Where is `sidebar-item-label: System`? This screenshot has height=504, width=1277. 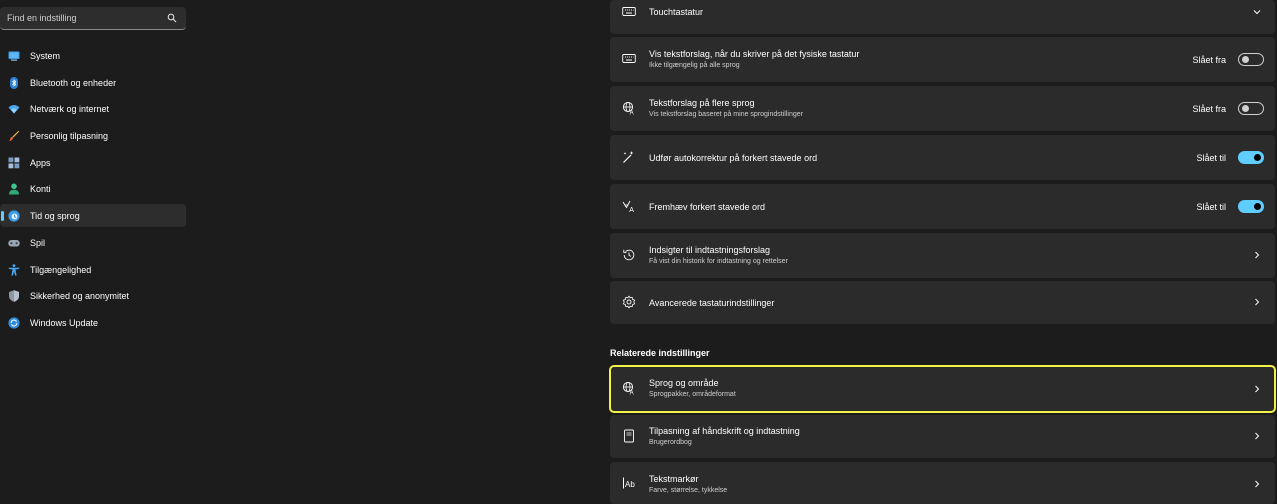 sidebar-item-label: System is located at coordinates (45, 56).